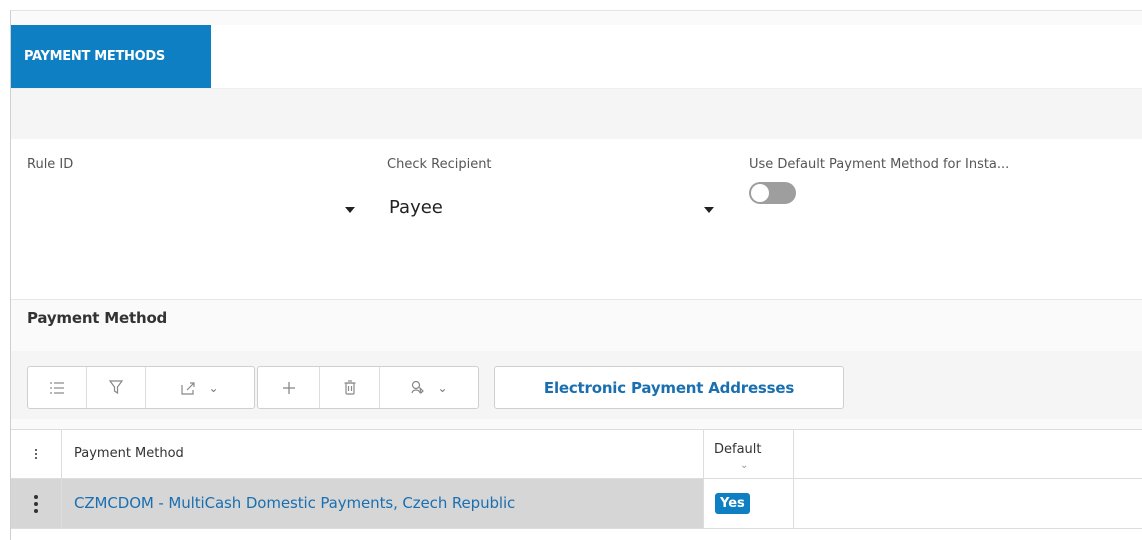 The height and width of the screenshot is (540, 1142). I want to click on toggle-knob, so click(760, 193).